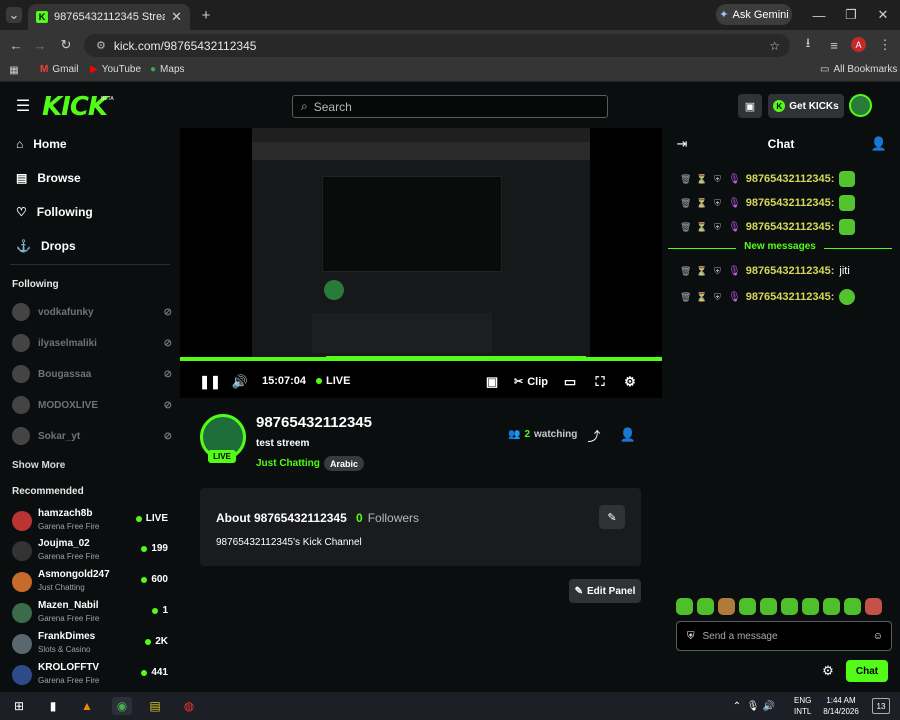  I want to click on kick-logo: KICK, so click(75, 107).